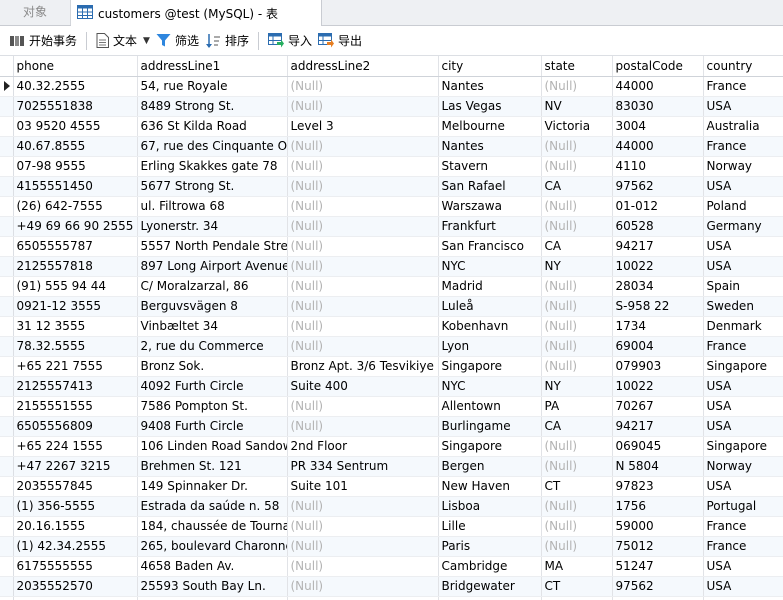  What do you see at coordinates (658, 226) in the screenshot?
I see `table-cell: 60528` at bounding box center [658, 226].